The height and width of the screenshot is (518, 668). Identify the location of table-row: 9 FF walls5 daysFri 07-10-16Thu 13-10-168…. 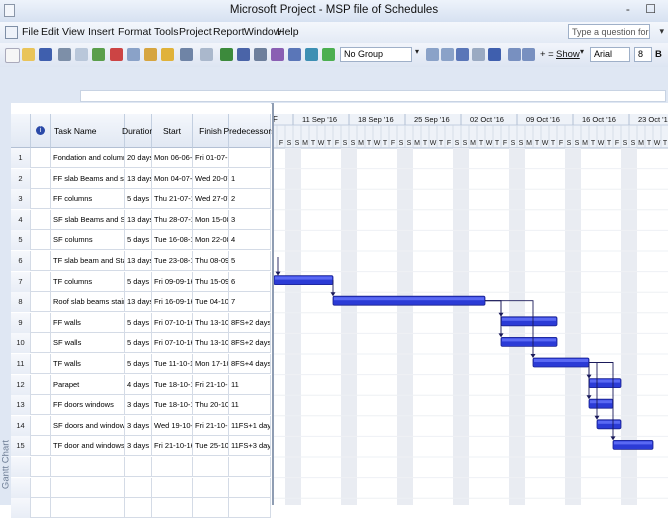
(141, 322).